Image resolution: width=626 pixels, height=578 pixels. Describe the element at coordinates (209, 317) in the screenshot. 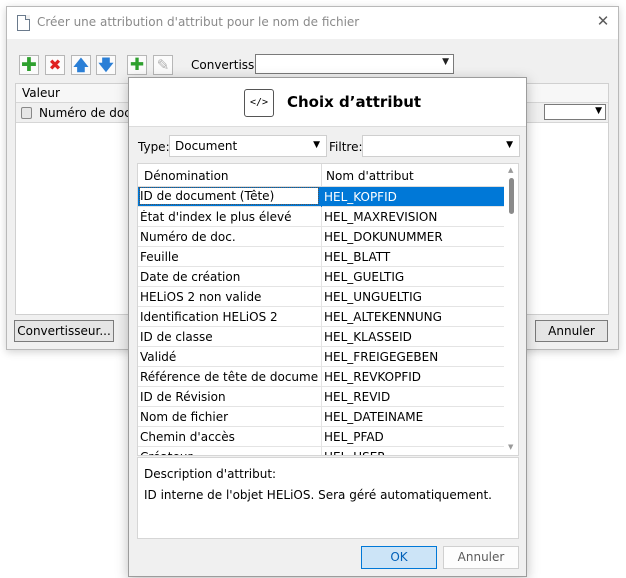

I see `attribute-name-cell: Identification HELiOS 2` at that location.